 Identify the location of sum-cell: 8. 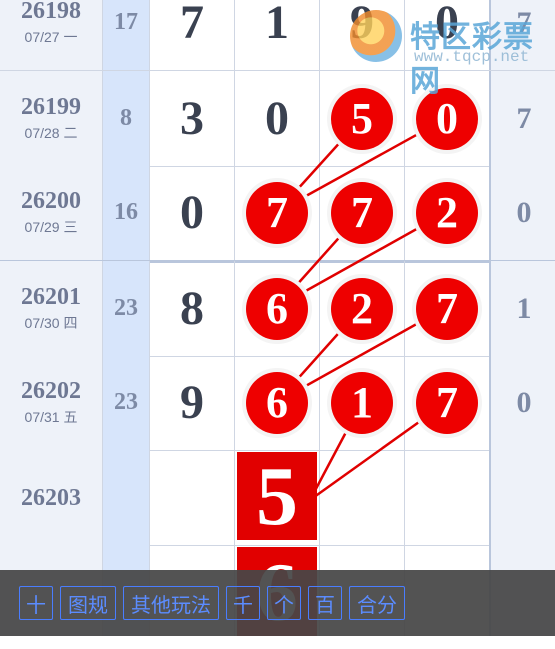
(126, 118).